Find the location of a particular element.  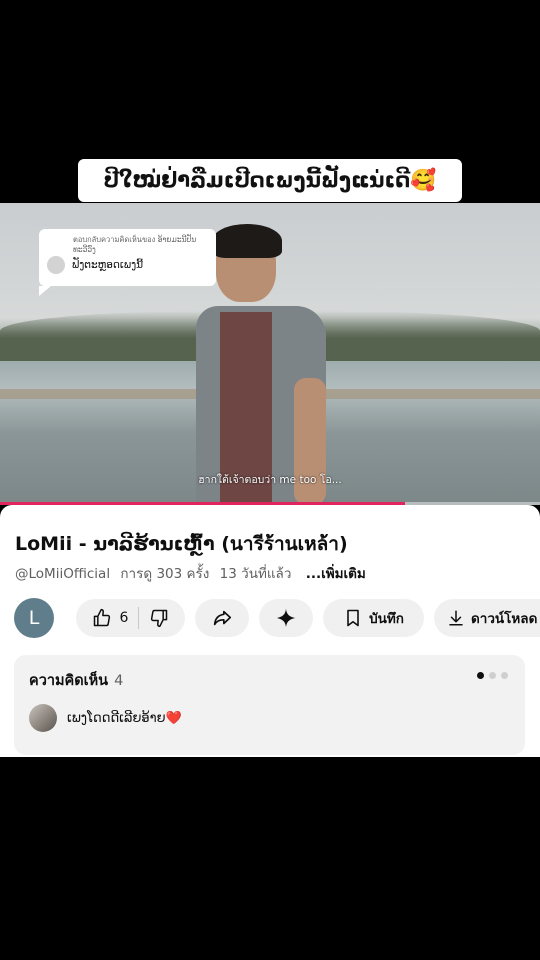

comments-pager-dots is located at coordinates (490, 675).